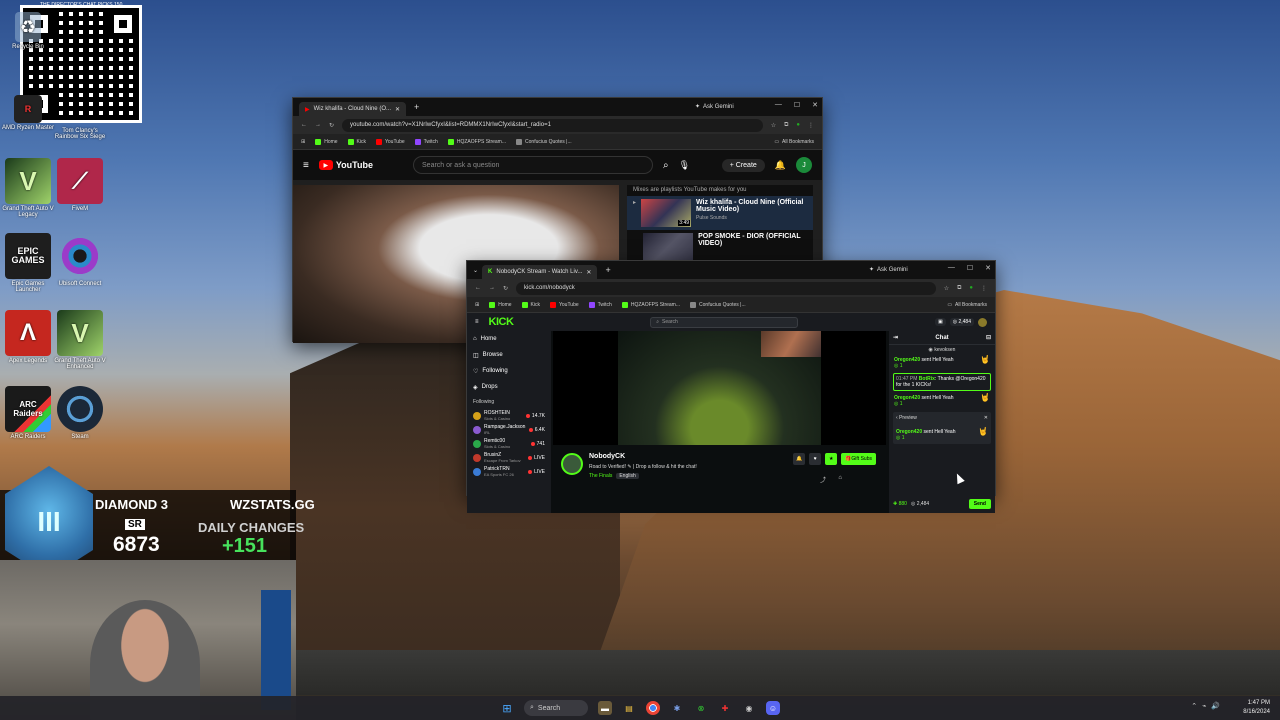 The height and width of the screenshot is (720, 1280). Describe the element at coordinates (831, 459) in the screenshot. I see `subscribe-icon: ★` at that location.